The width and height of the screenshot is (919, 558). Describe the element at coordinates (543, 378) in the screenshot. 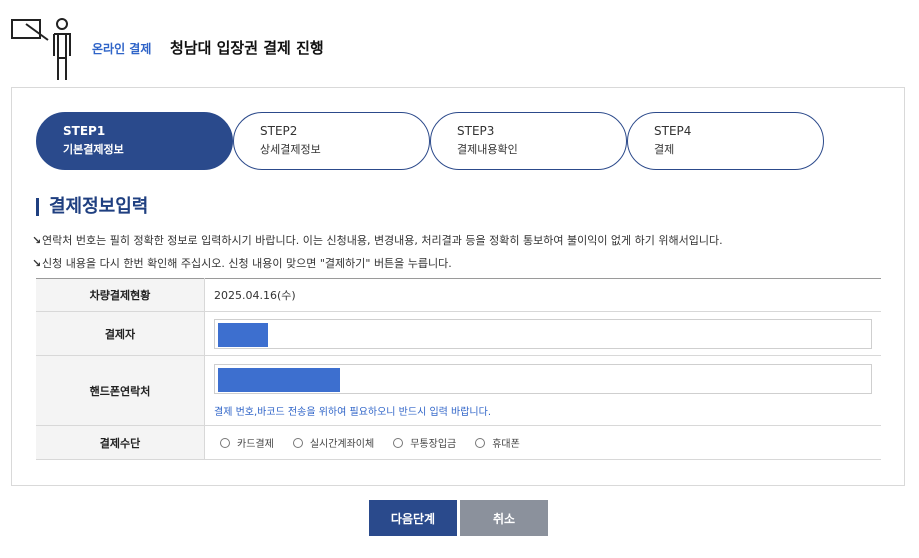

I see `phone-input` at that location.